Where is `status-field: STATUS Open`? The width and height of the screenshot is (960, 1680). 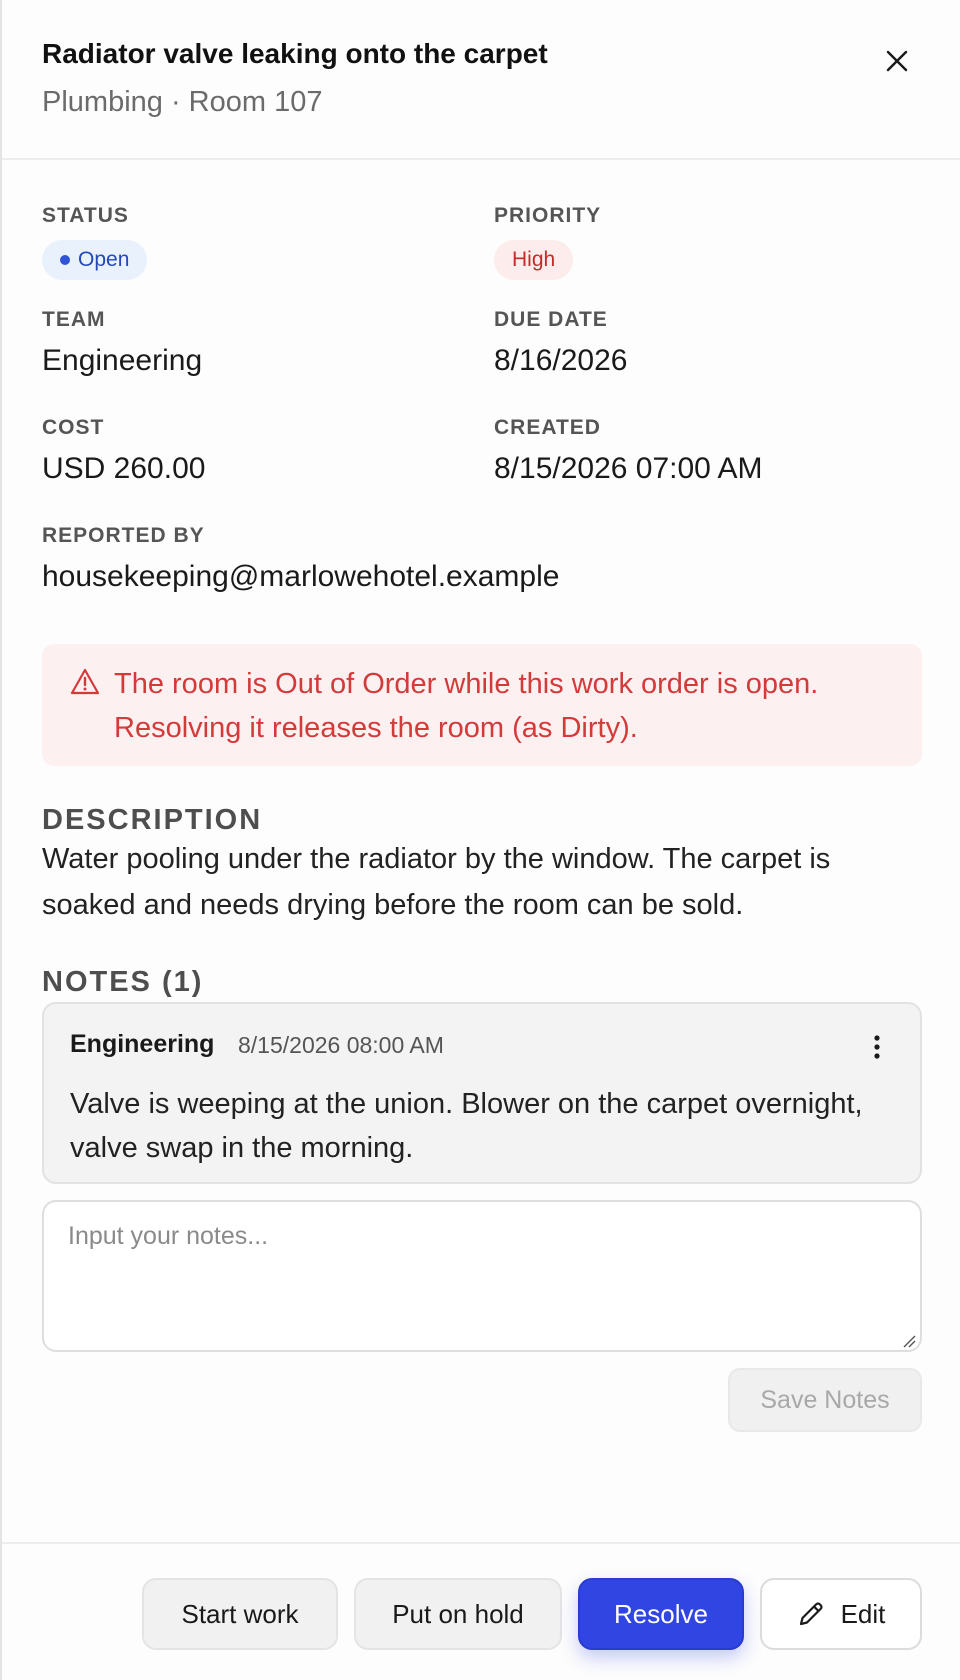 status-field: STATUS Open is located at coordinates (95, 242).